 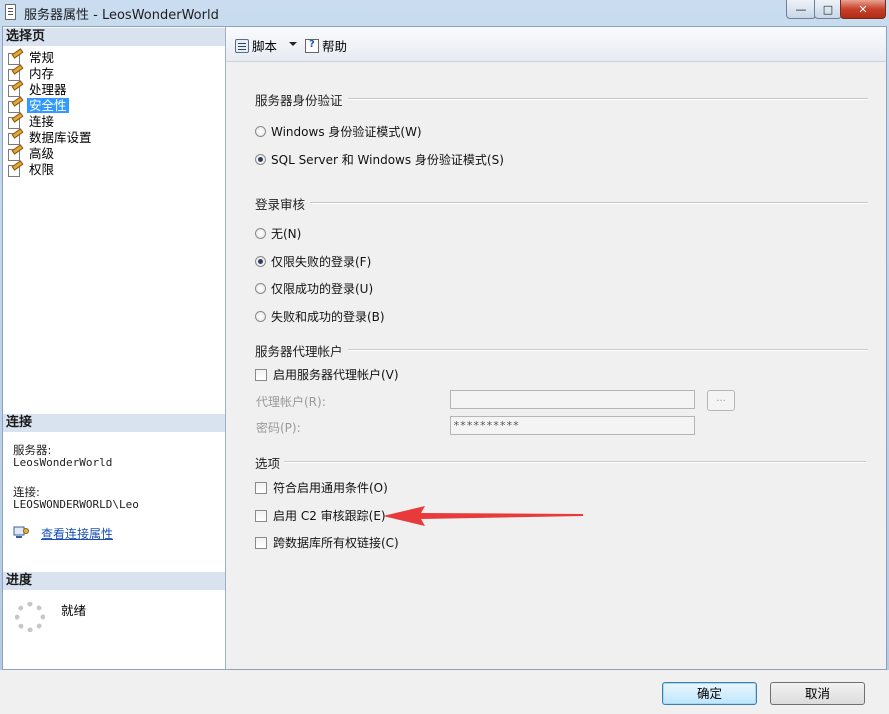 I want to click on nav-item-general: 常规, so click(x=31, y=56).